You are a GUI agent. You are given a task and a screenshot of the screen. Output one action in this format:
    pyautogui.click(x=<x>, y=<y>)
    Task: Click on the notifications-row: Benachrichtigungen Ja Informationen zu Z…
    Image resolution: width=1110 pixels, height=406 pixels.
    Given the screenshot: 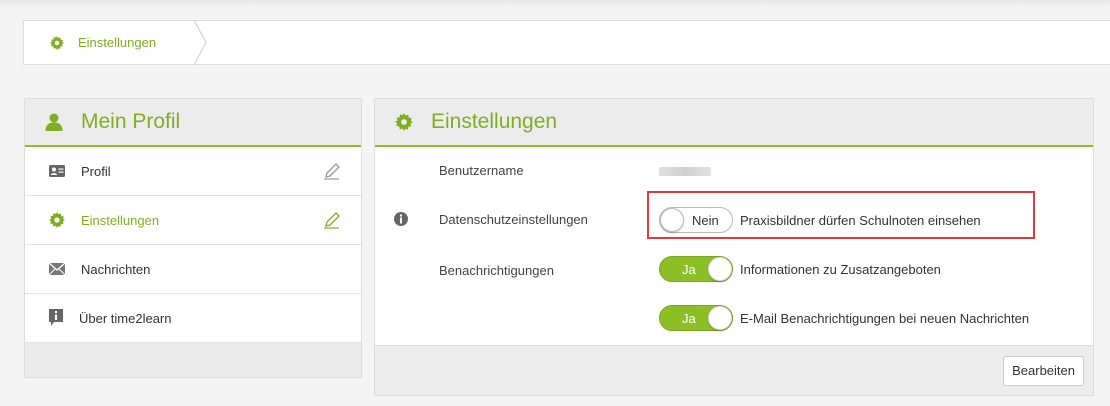 What is the action you would take?
    pyautogui.click(x=734, y=269)
    